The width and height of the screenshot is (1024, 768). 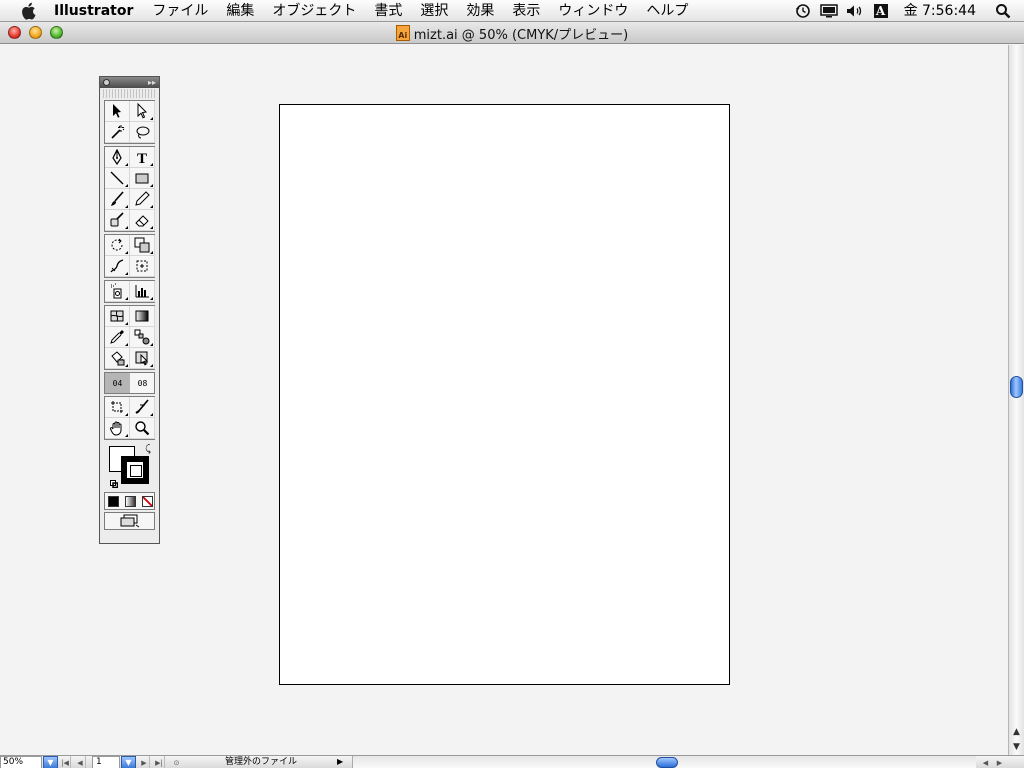 I want to click on tool-group-transform, so click(x=129, y=256).